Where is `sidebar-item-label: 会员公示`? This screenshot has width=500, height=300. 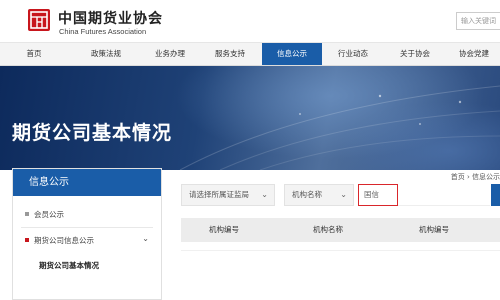 sidebar-item-label: 会员公示 is located at coordinates (49, 214).